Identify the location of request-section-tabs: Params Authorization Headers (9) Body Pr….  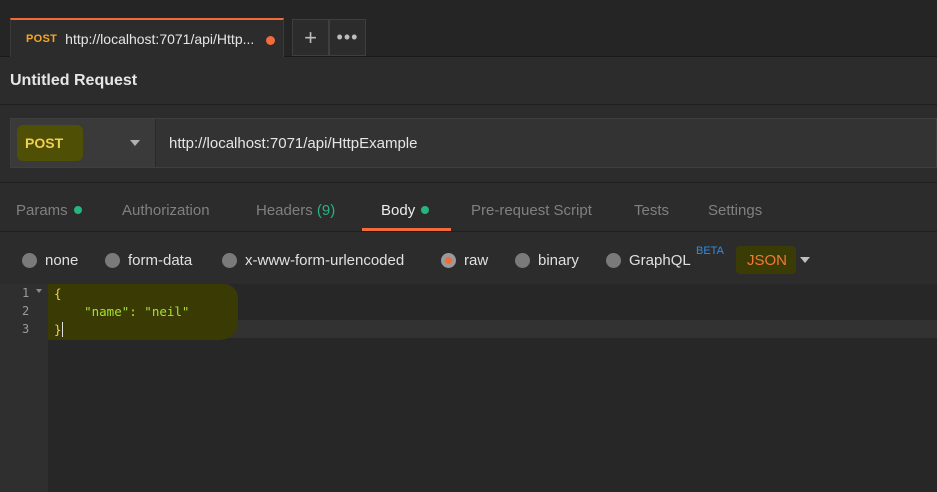
(468, 211).